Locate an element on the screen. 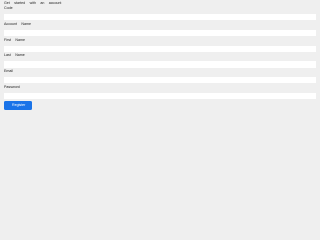 This screenshot has height=240, width=320. register-button-label: Register is located at coordinates (19, 105).